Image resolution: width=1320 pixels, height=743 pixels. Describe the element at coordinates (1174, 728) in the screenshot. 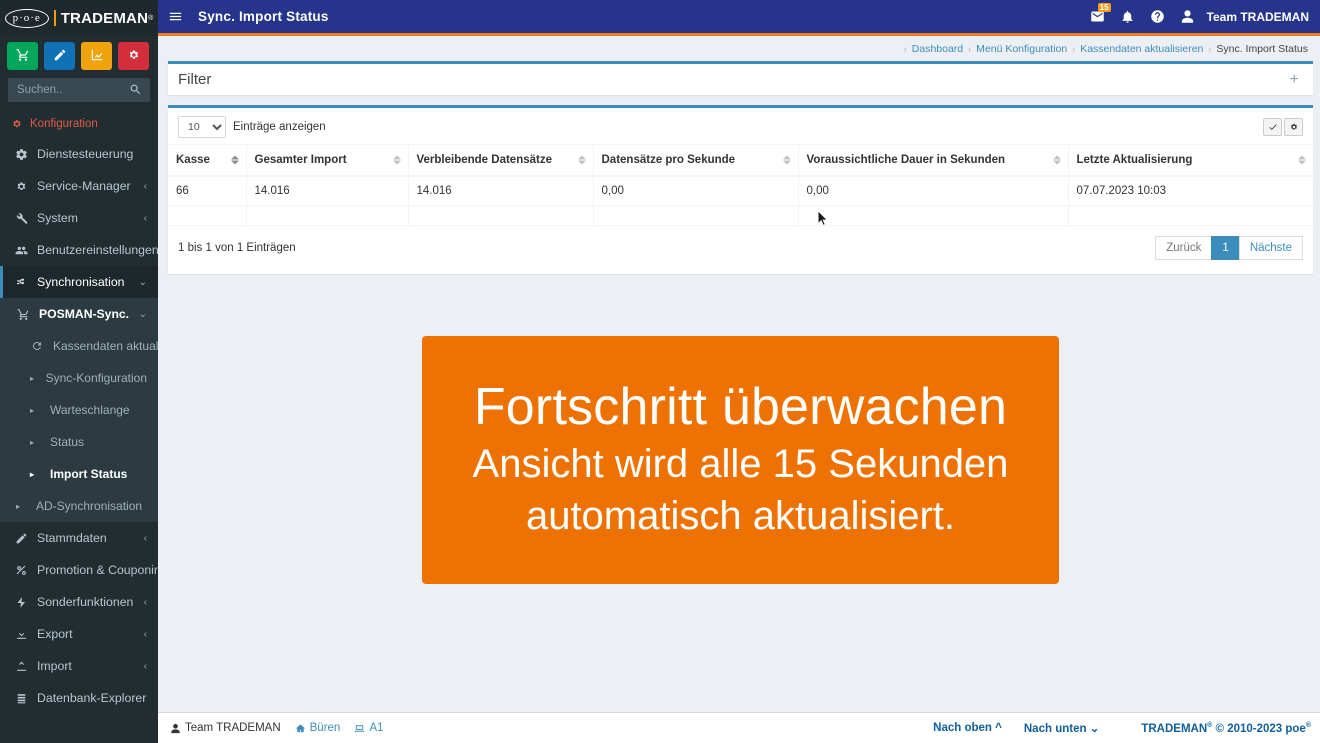

I see `footer-brand-label: TRADEMAN` at that location.